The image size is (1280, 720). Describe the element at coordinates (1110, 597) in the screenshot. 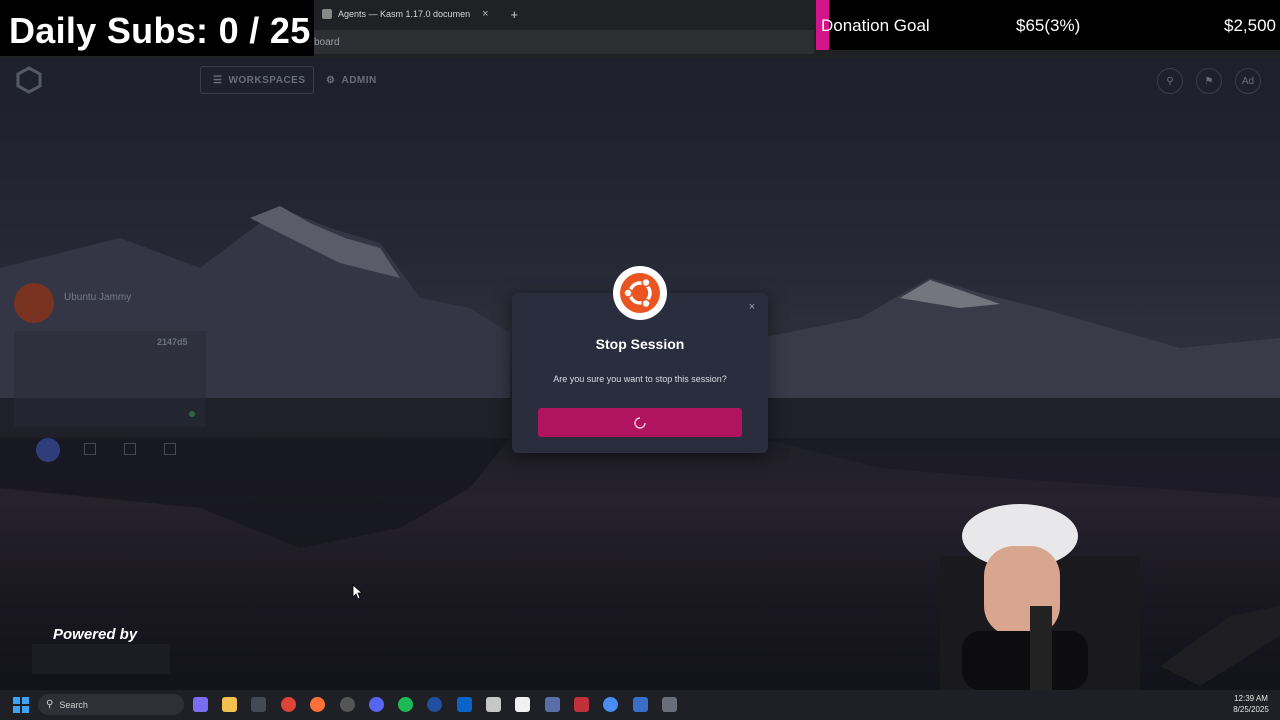

I see `streamer-webcam` at that location.